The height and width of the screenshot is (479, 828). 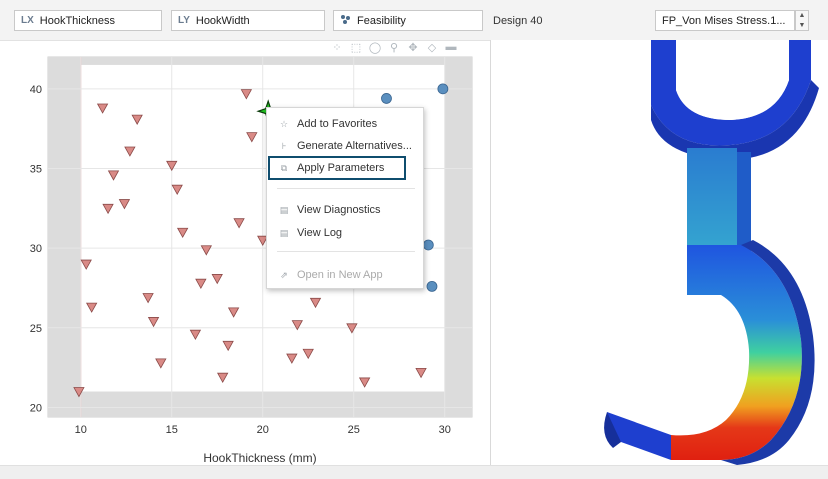 I want to click on design-label: Design 40, so click(x=518, y=21).